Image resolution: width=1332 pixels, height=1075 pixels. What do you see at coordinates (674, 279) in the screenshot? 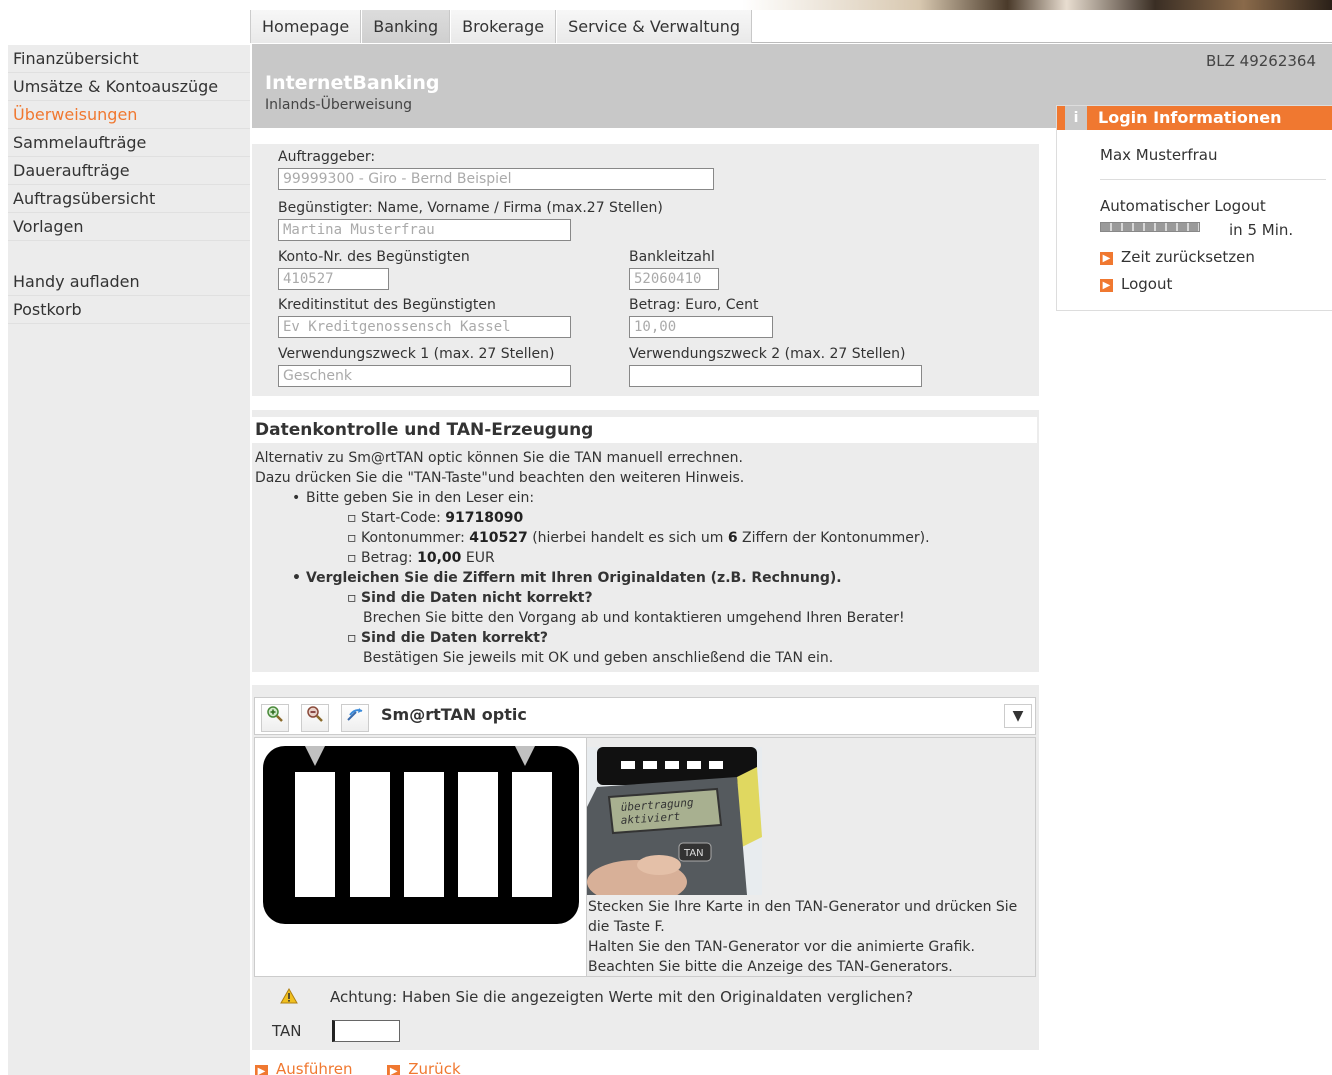
I see `blz-field: 52060410` at bounding box center [674, 279].